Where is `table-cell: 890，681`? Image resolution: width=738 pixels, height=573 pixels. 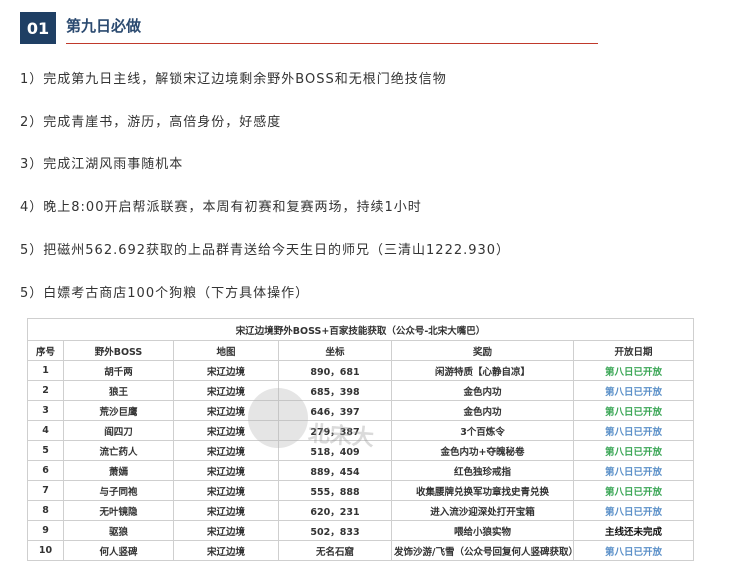 table-cell: 890，681 is located at coordinates (335, 370).